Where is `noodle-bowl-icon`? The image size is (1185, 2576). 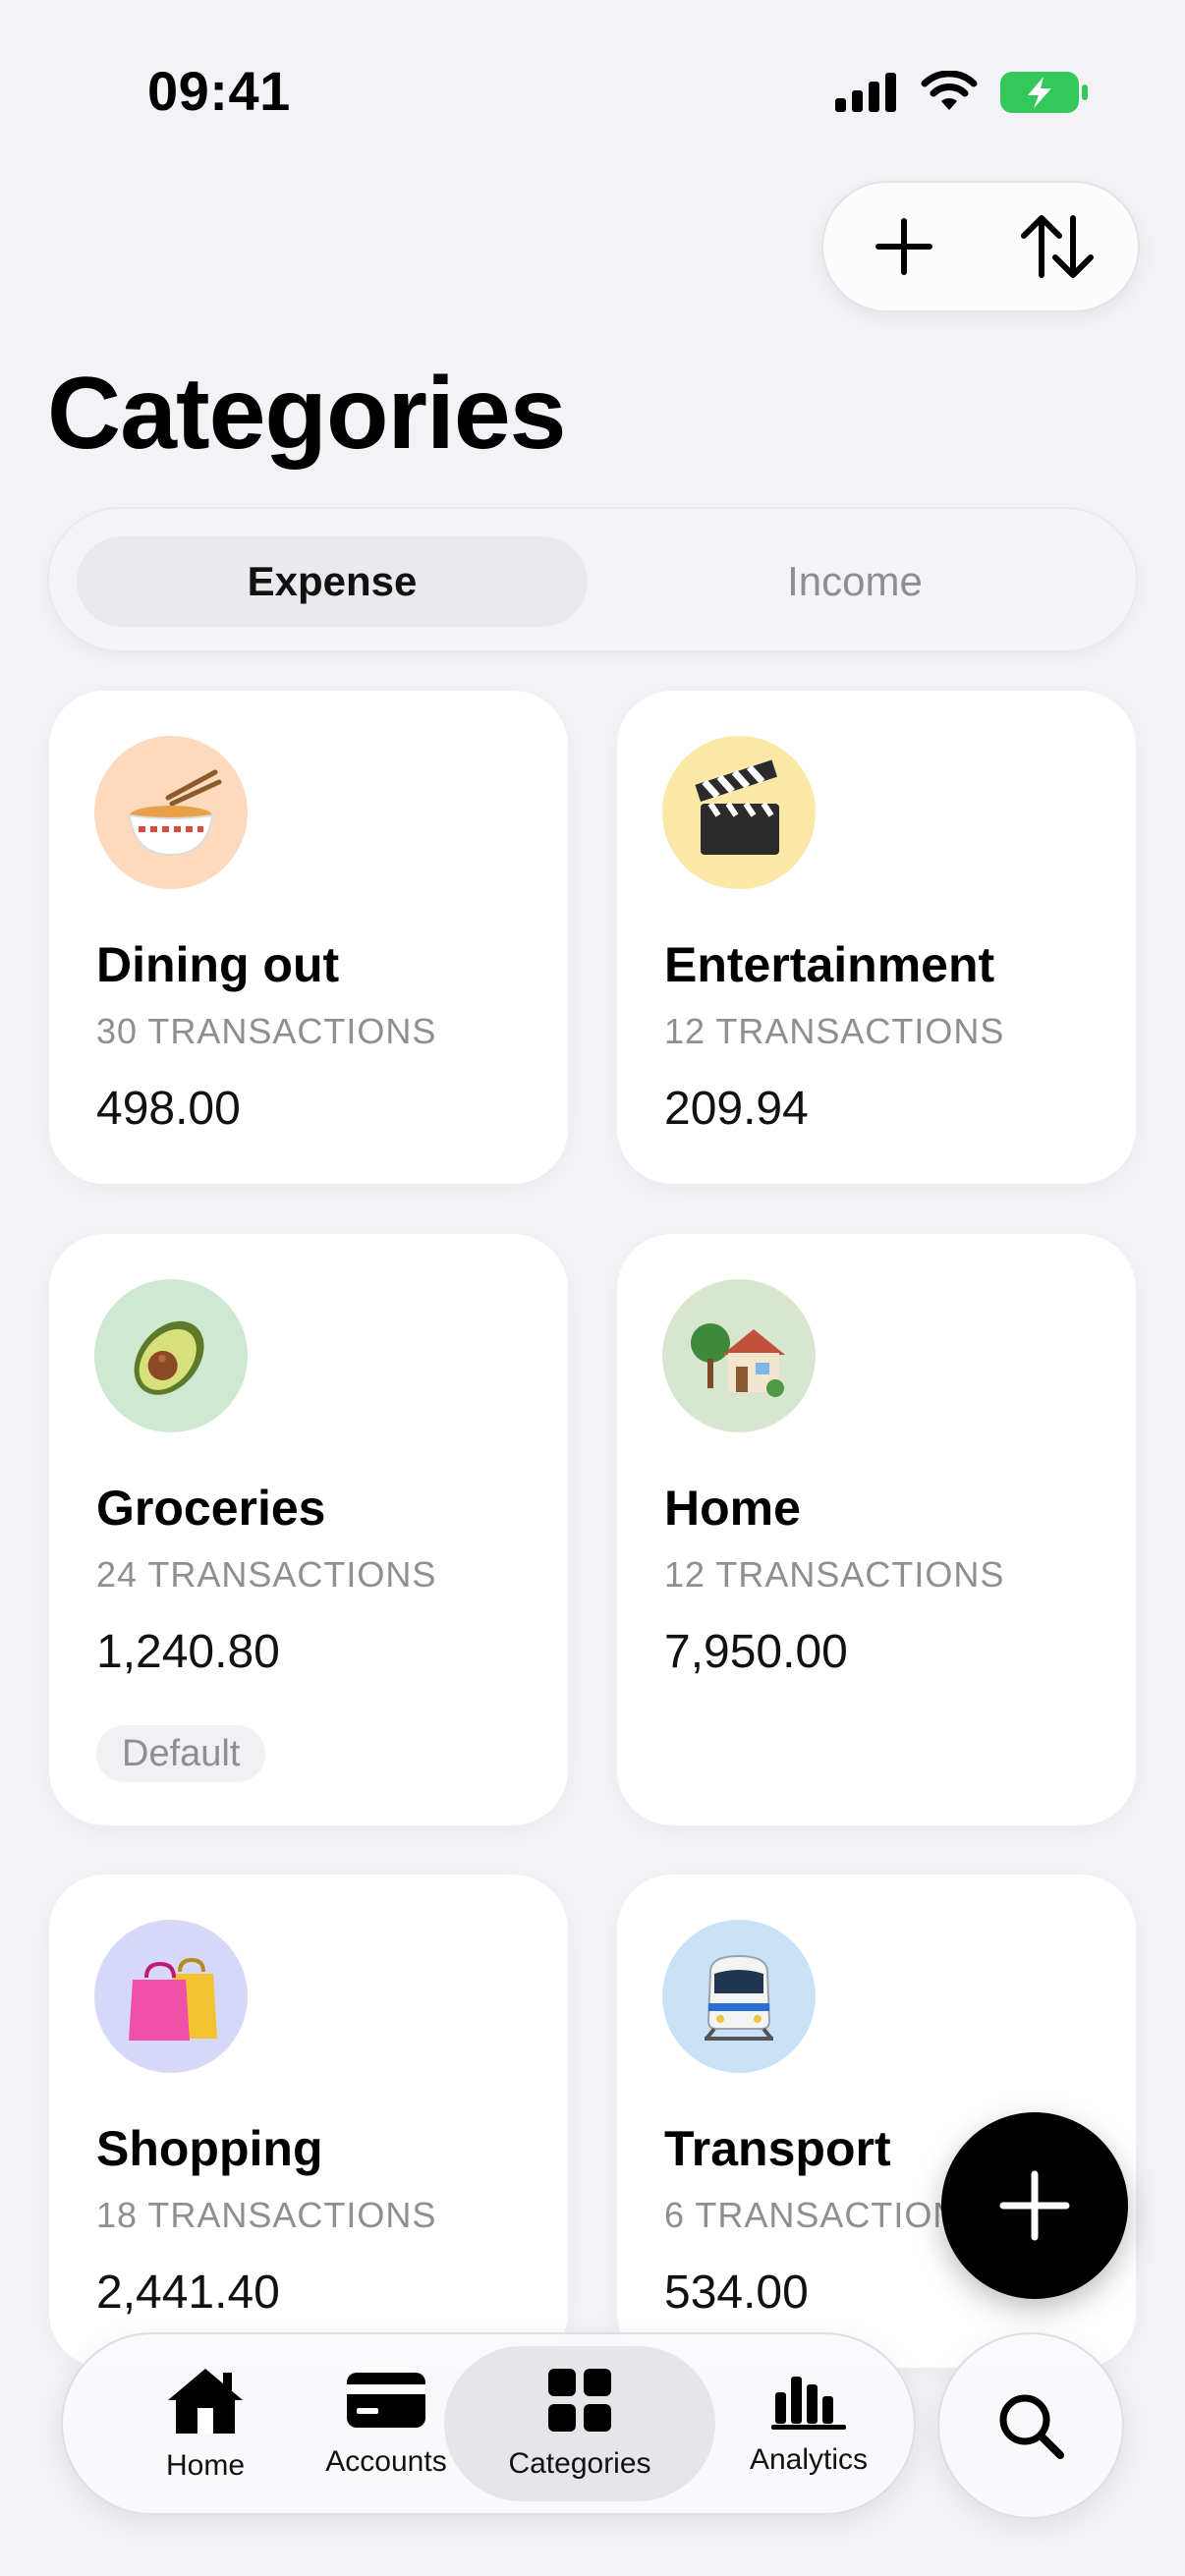 noodle-bowl-icon is located at coordinates (175, 813).